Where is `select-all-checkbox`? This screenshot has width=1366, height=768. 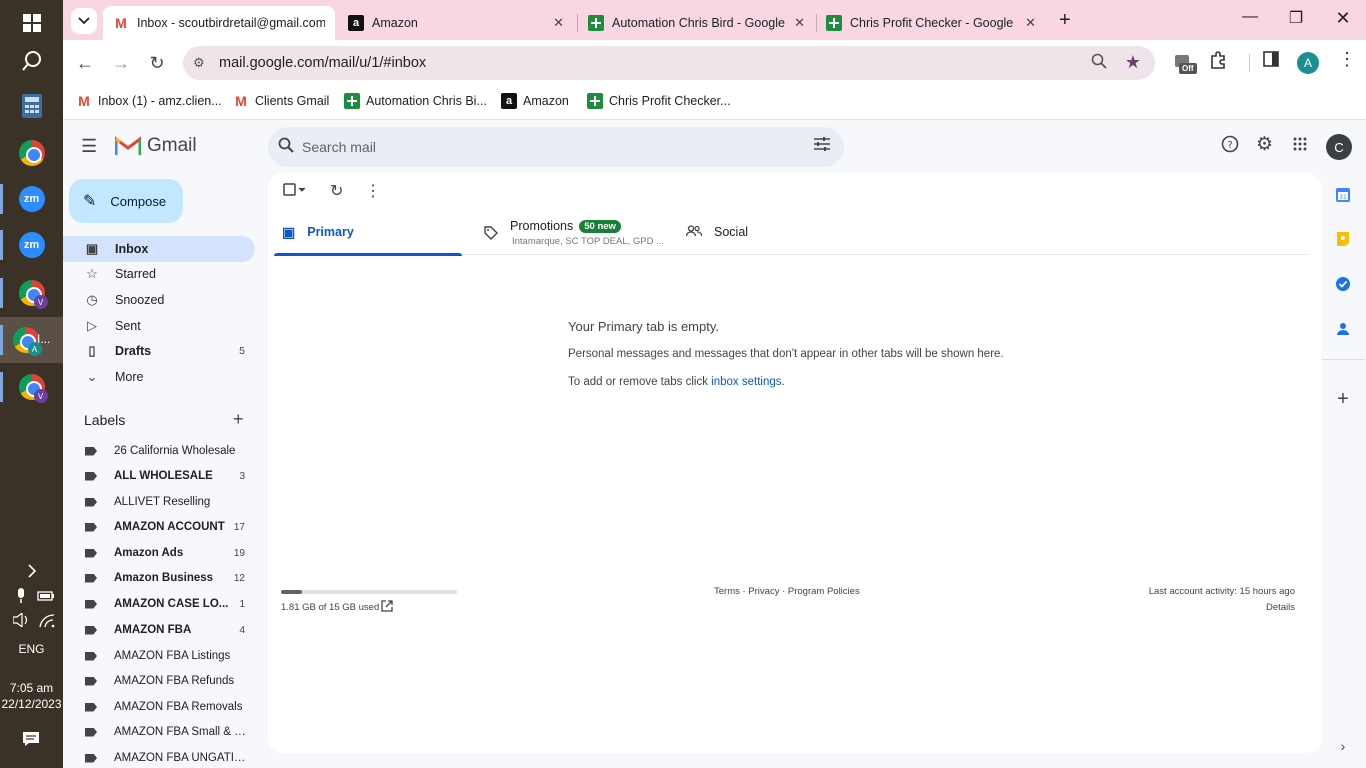
select-all-checkbox is located at coordinates (295, 191).